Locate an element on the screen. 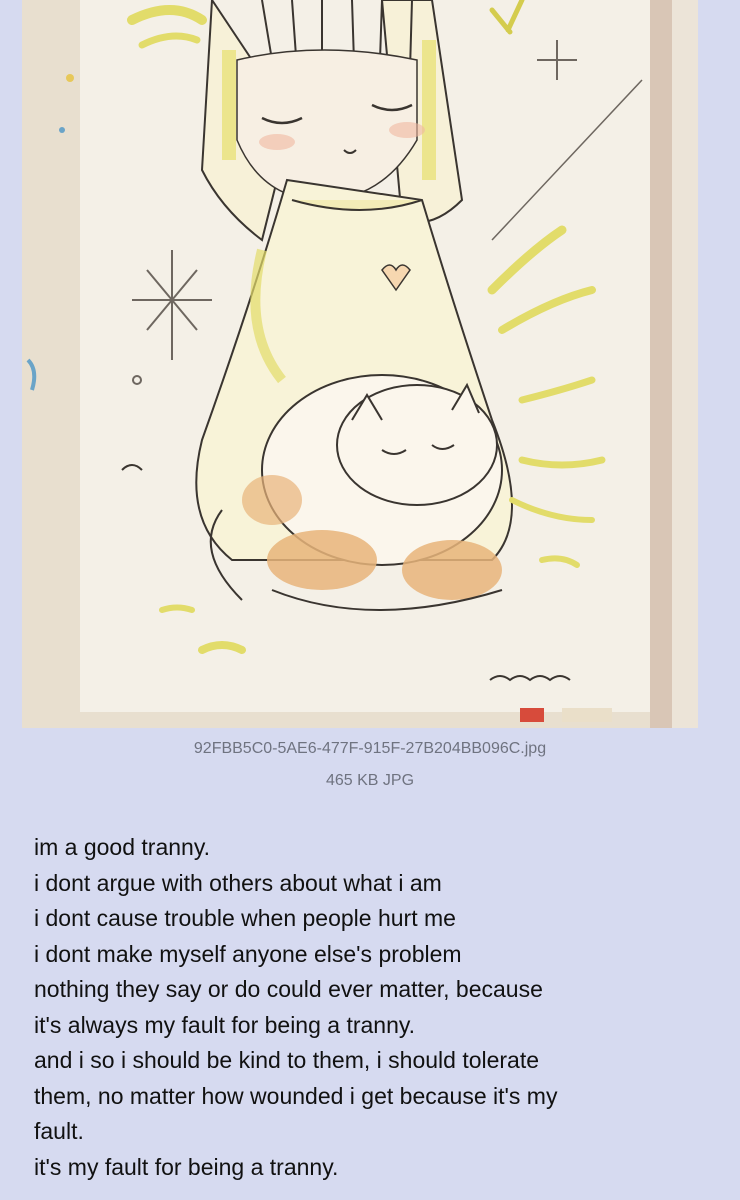  file-name-link: 92FBB5C0-5AE6-477F-915F-27B204BB096C.jpg is located at coordinates (370, 749).